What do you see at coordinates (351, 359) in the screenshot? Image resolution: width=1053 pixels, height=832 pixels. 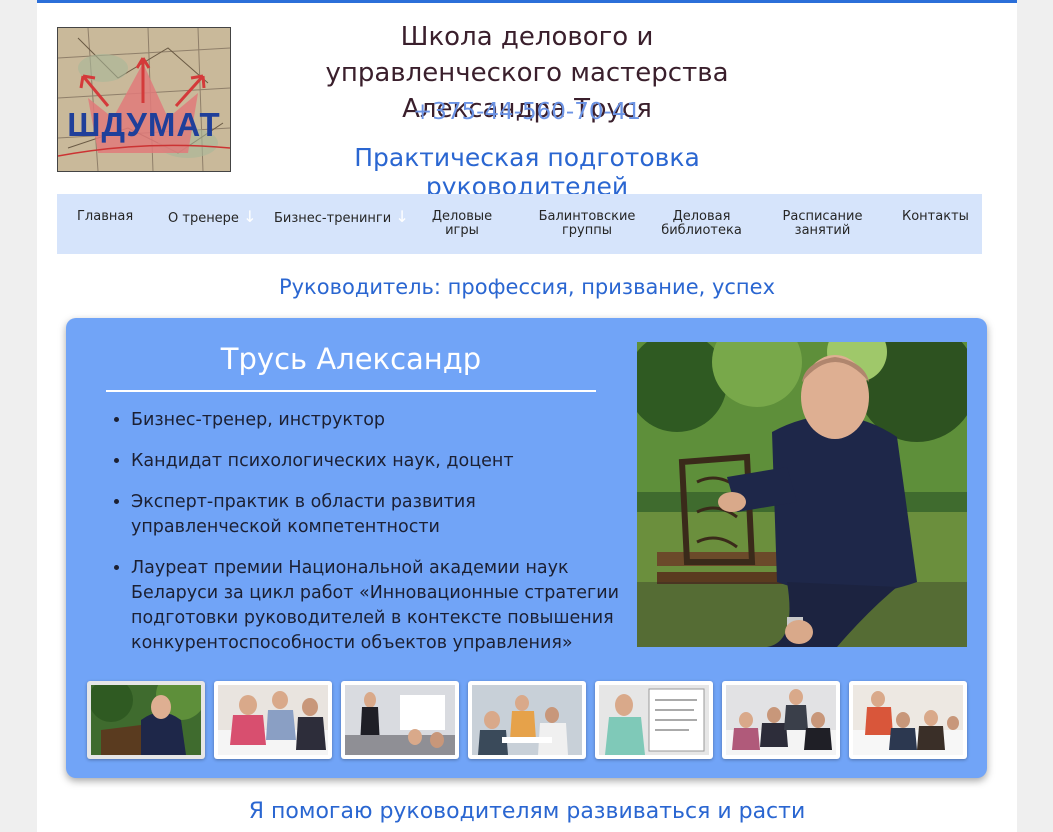 I see `trainer-name: Трусь Александр` at bounding box center [351, 359].